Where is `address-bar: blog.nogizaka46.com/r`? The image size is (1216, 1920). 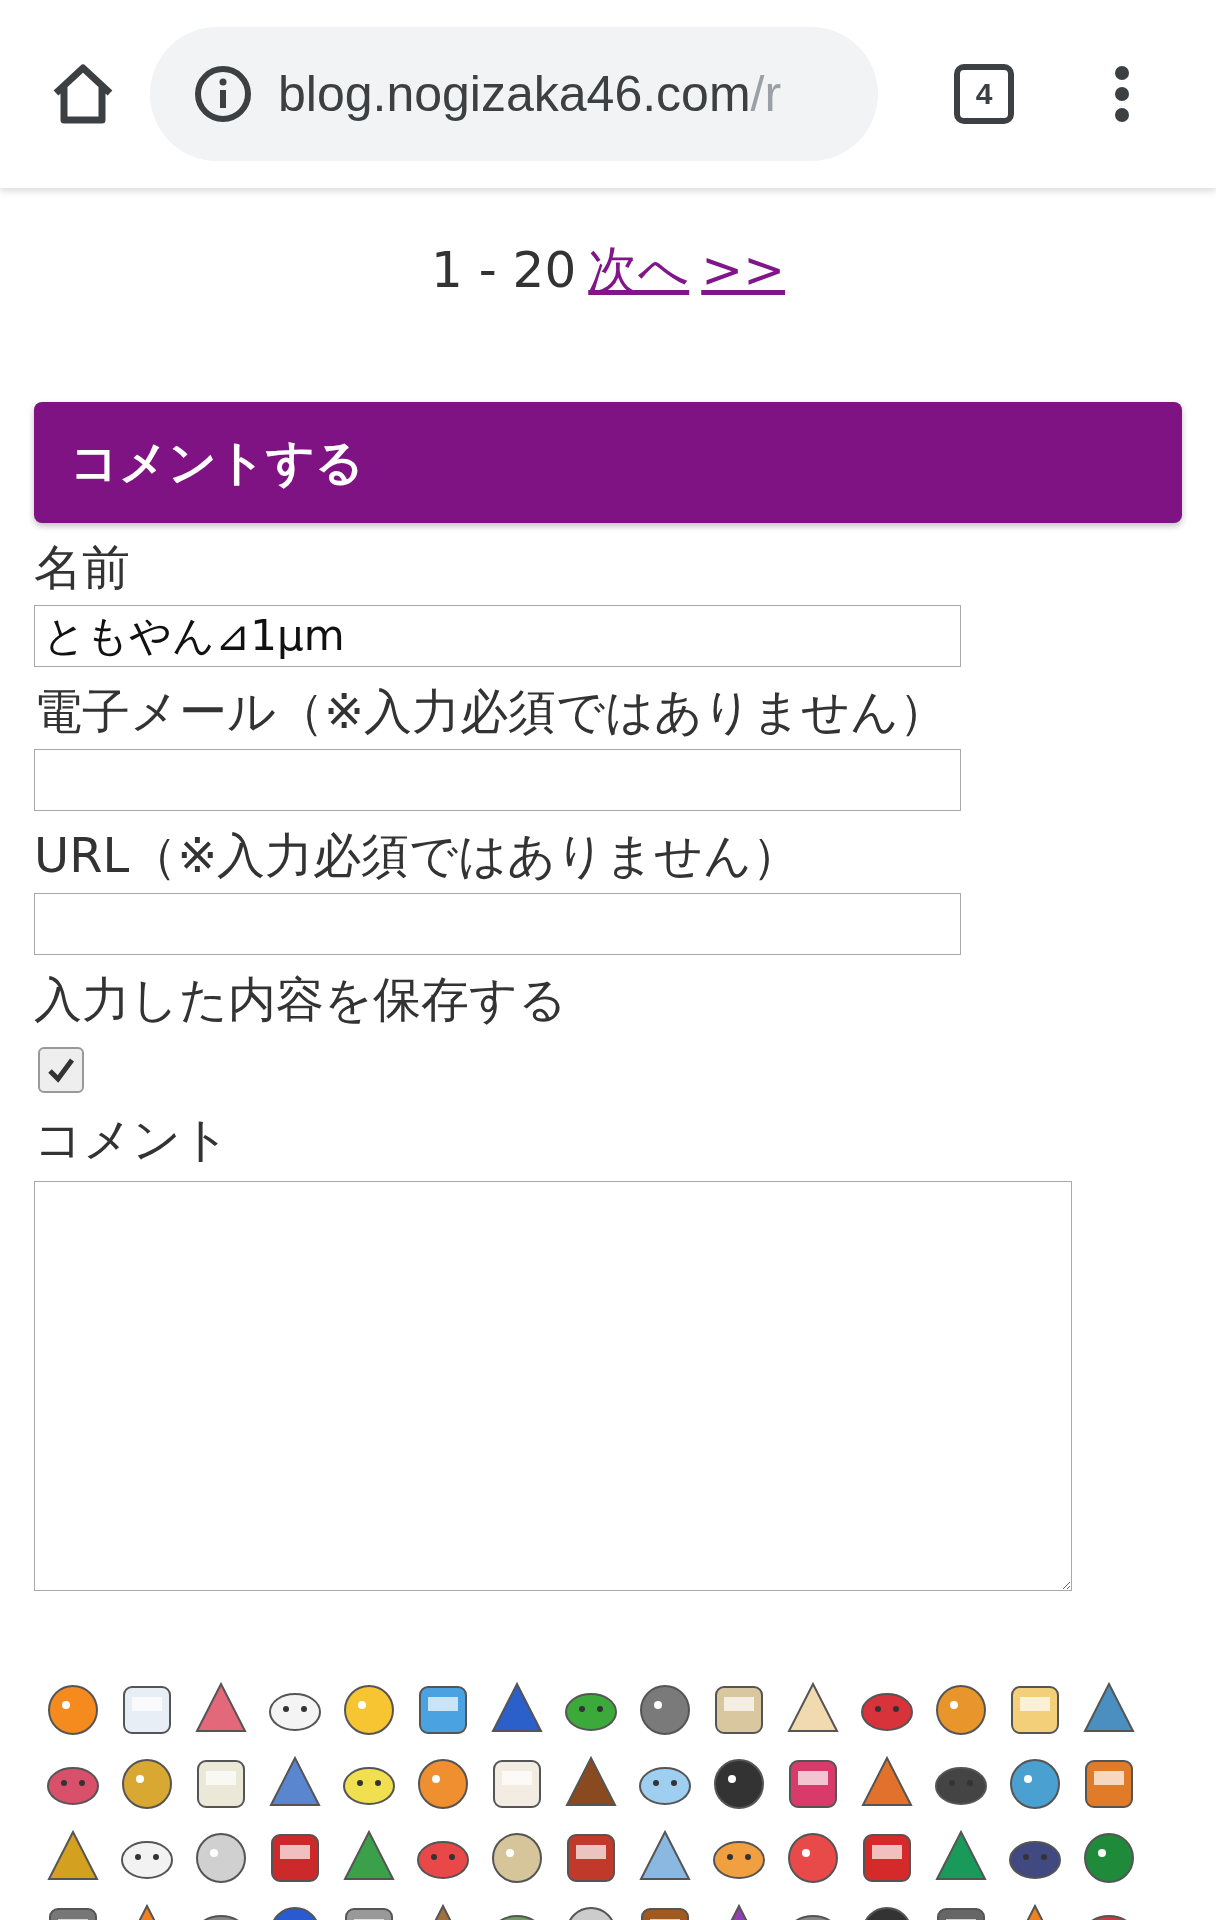 address-bar: blog.nogizaka46.com/r is located at coordinates (514, 94).